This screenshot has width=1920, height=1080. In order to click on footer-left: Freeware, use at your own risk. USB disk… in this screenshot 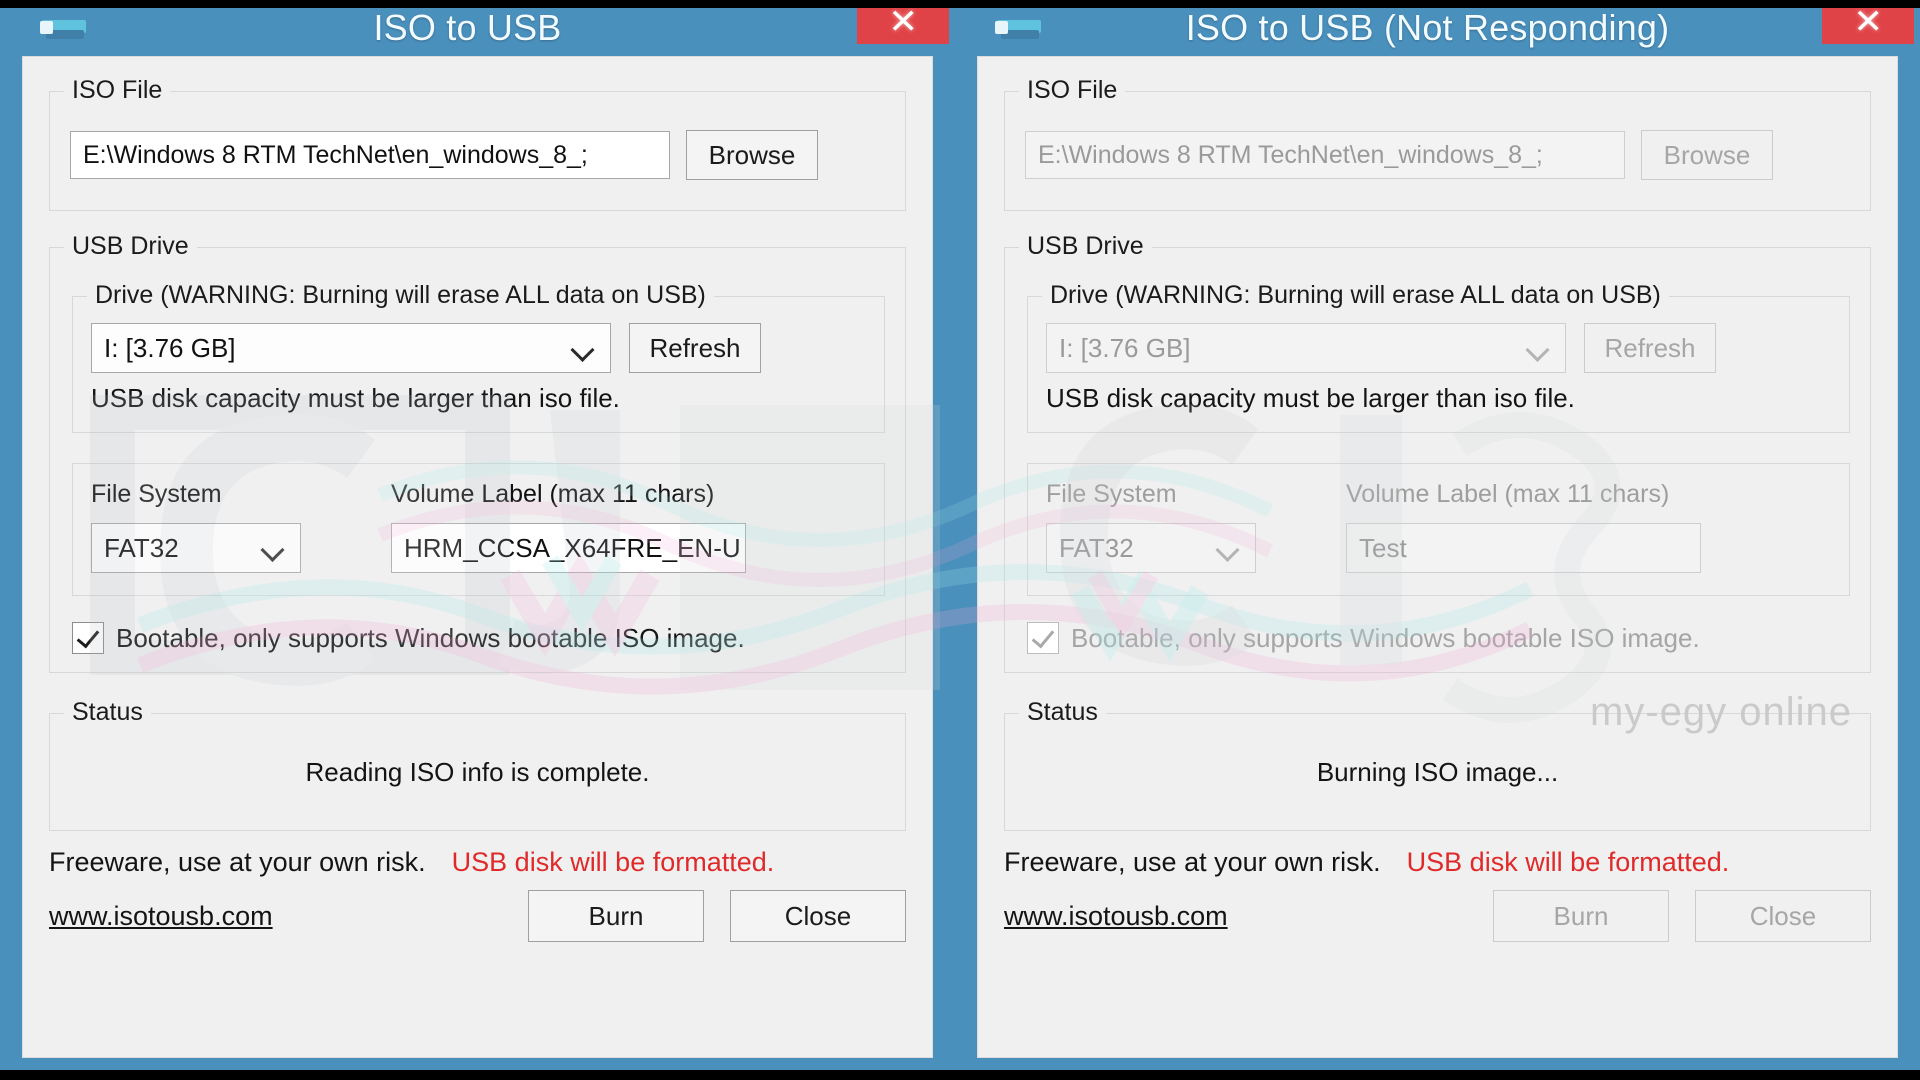, I will do `click(477, 894)`.